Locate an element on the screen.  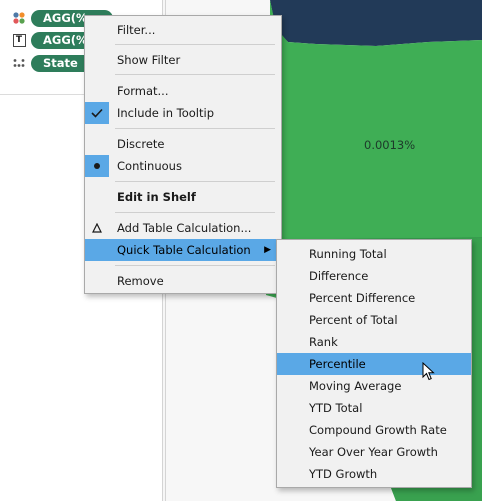
submenu-item-difference: Difference is located at coordinates (374, 276).